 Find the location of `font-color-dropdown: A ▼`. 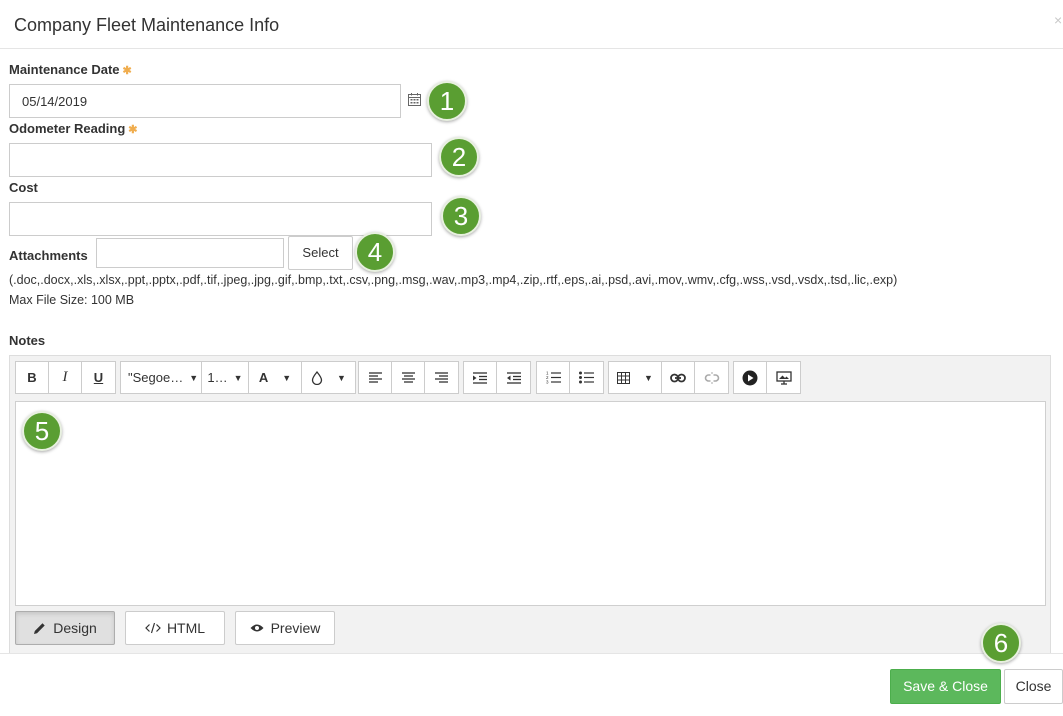

font-color-dropdown: A ▼ is located at coordinates (275, 377).